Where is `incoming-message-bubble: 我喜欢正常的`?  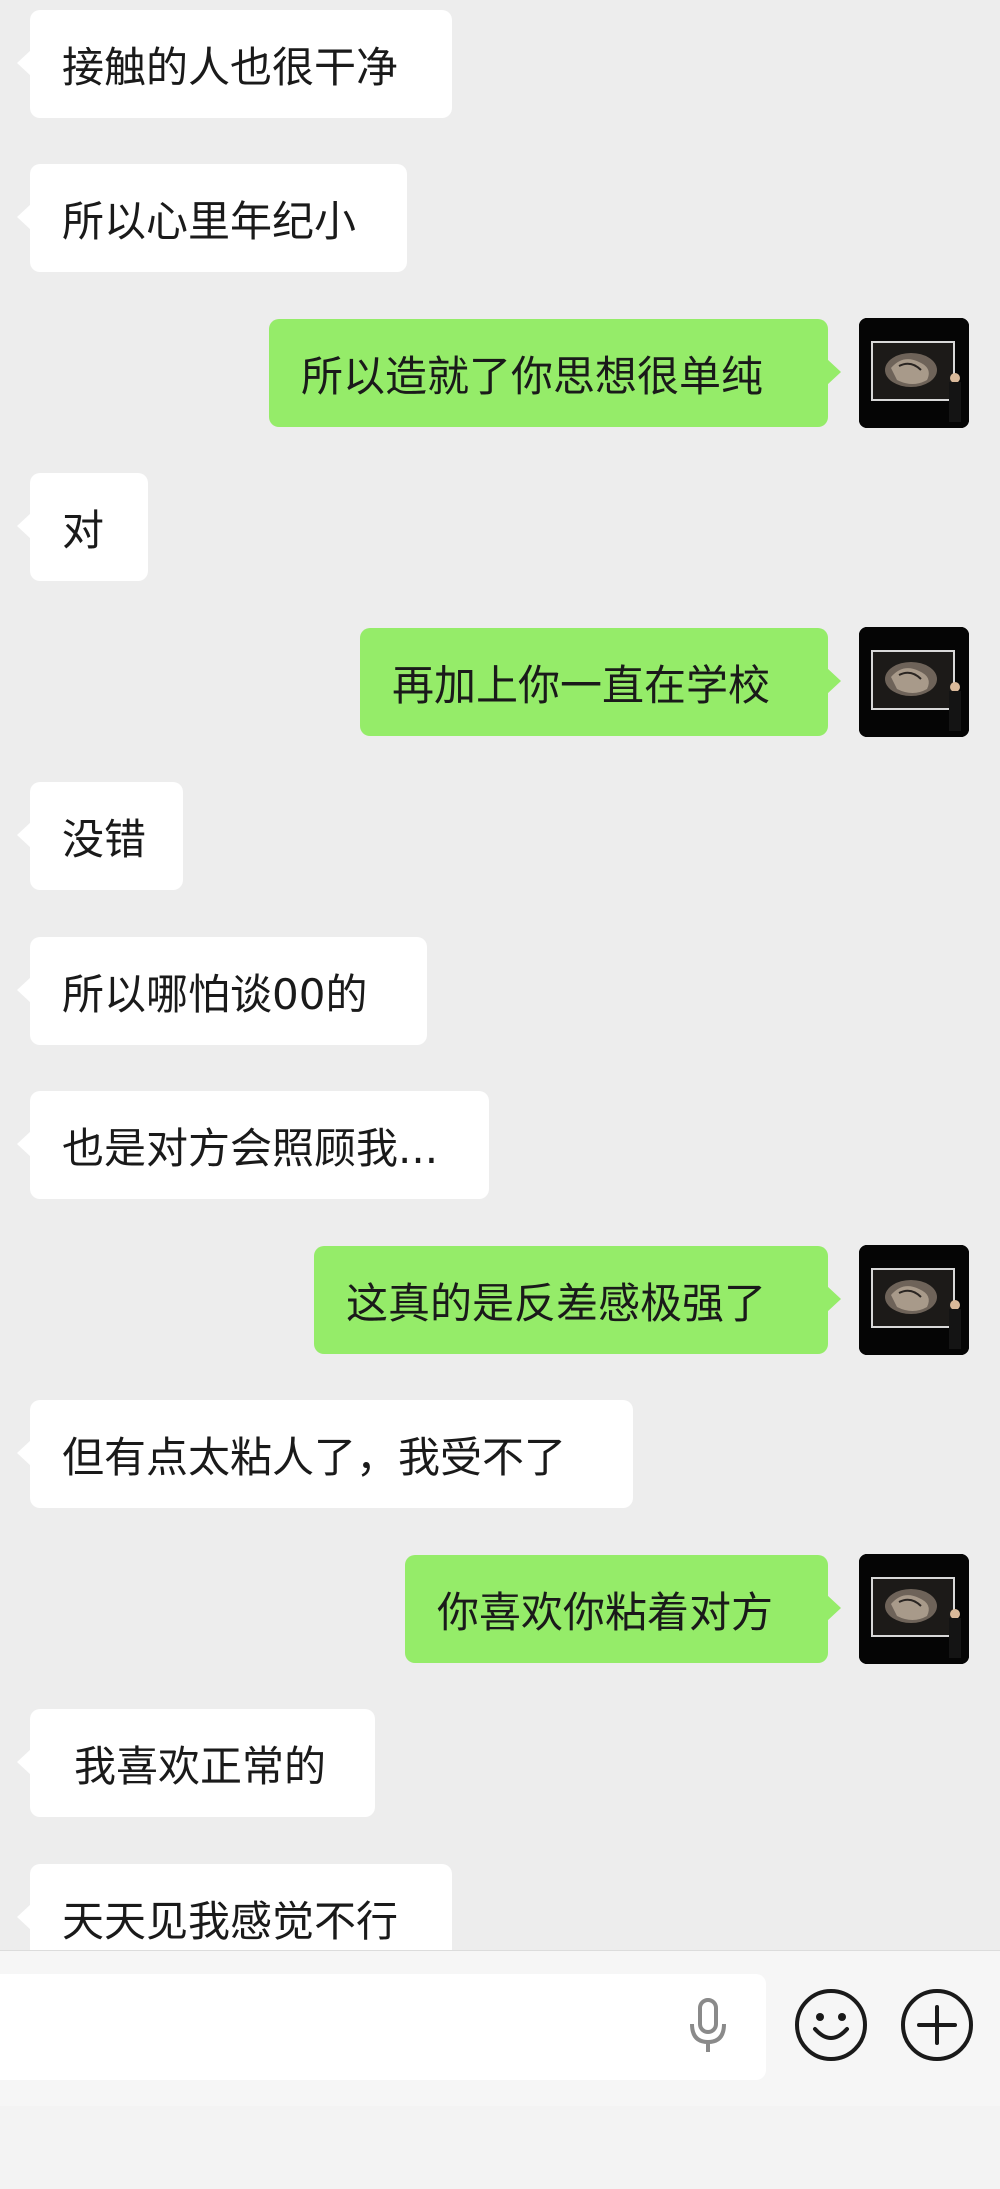 incoming-message-bubble: 我喜欢正常的 is located at coordinates (196, 1763).